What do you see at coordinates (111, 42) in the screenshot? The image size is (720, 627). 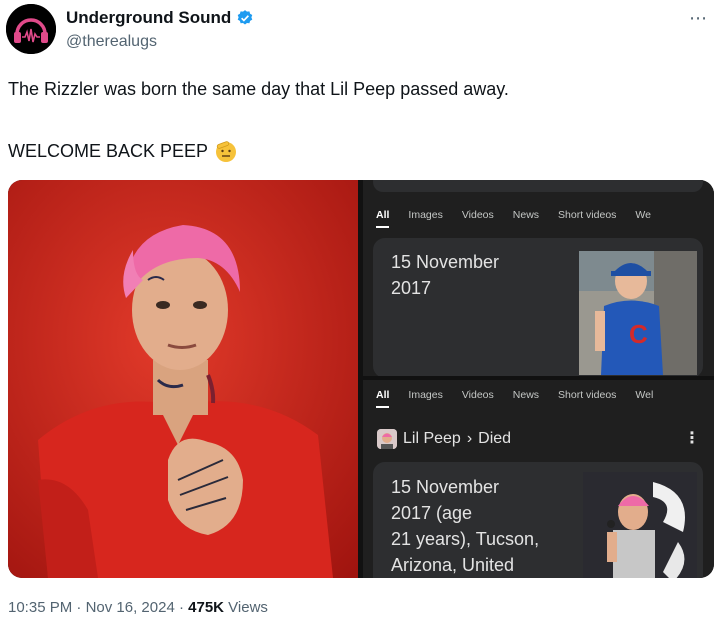 I see `author-handle: @therealugs` at bounding box center [111, 42].